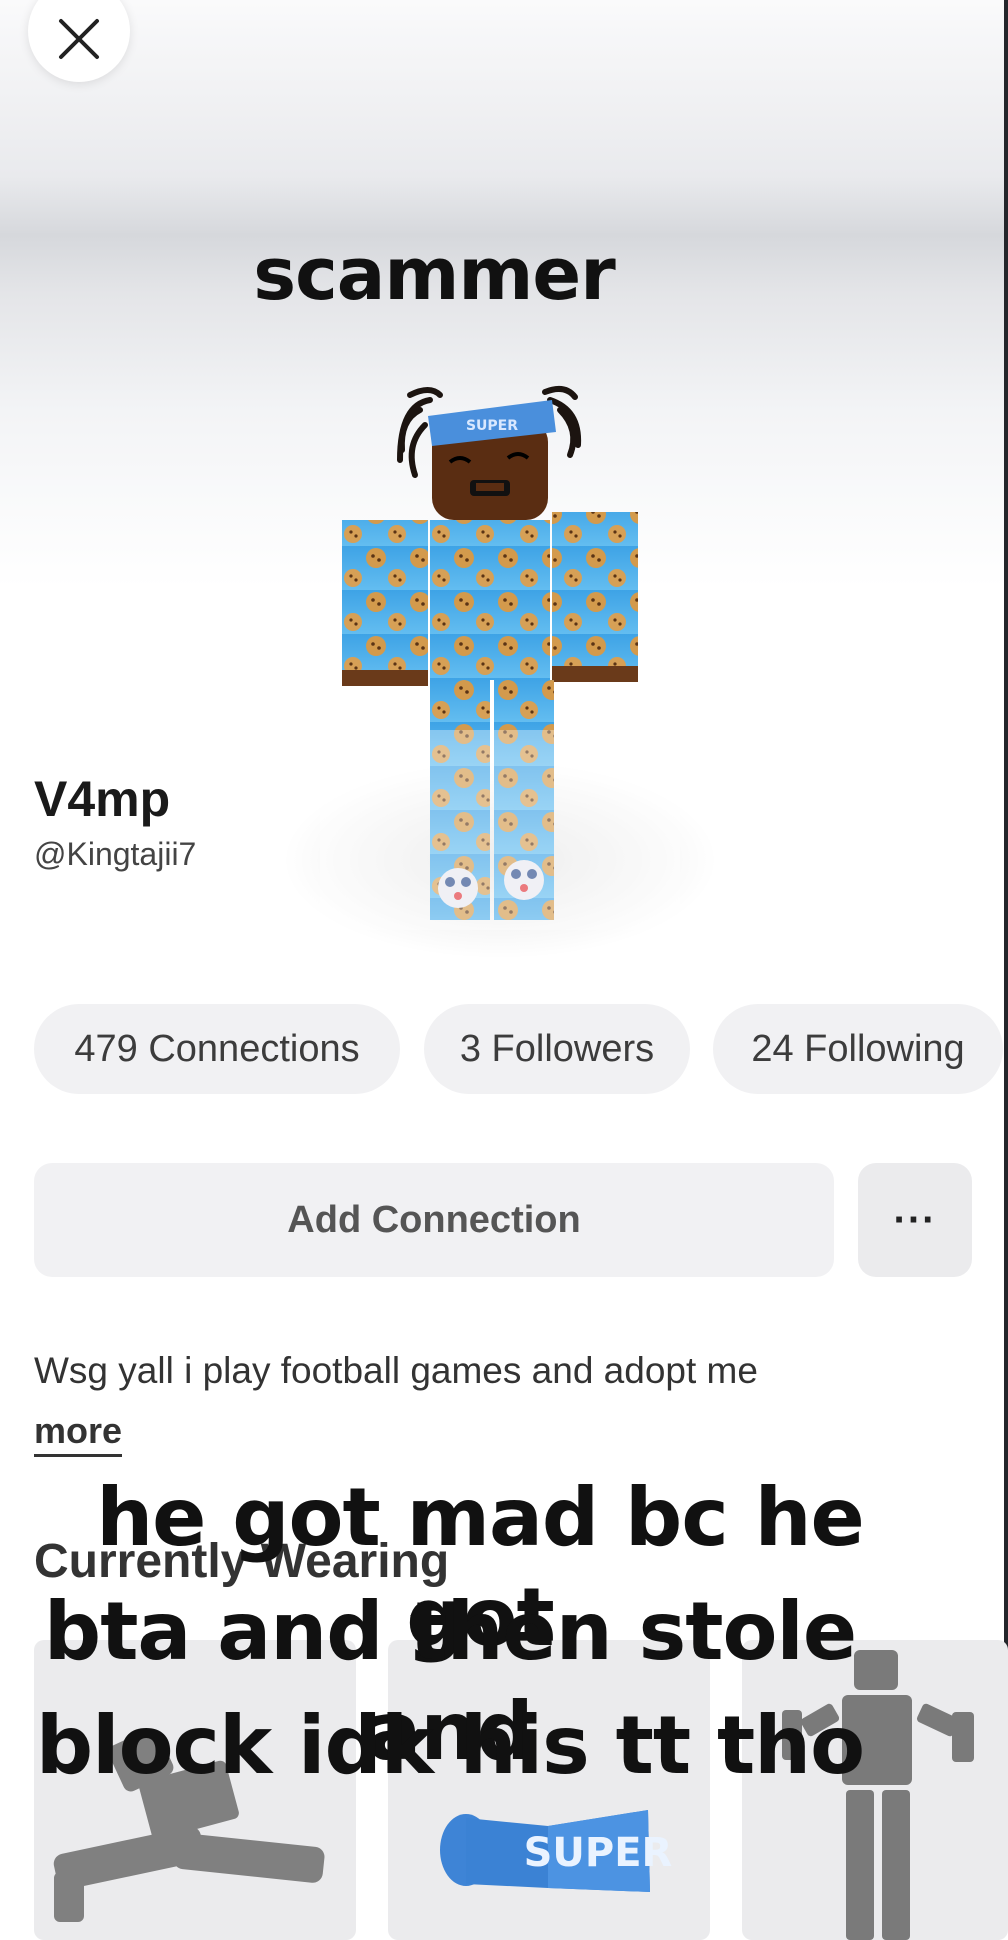 Image resolution: width=1008 pixels, height=1940 pixels. I want to click on username: @Kingtajii7, so click(115, 854).